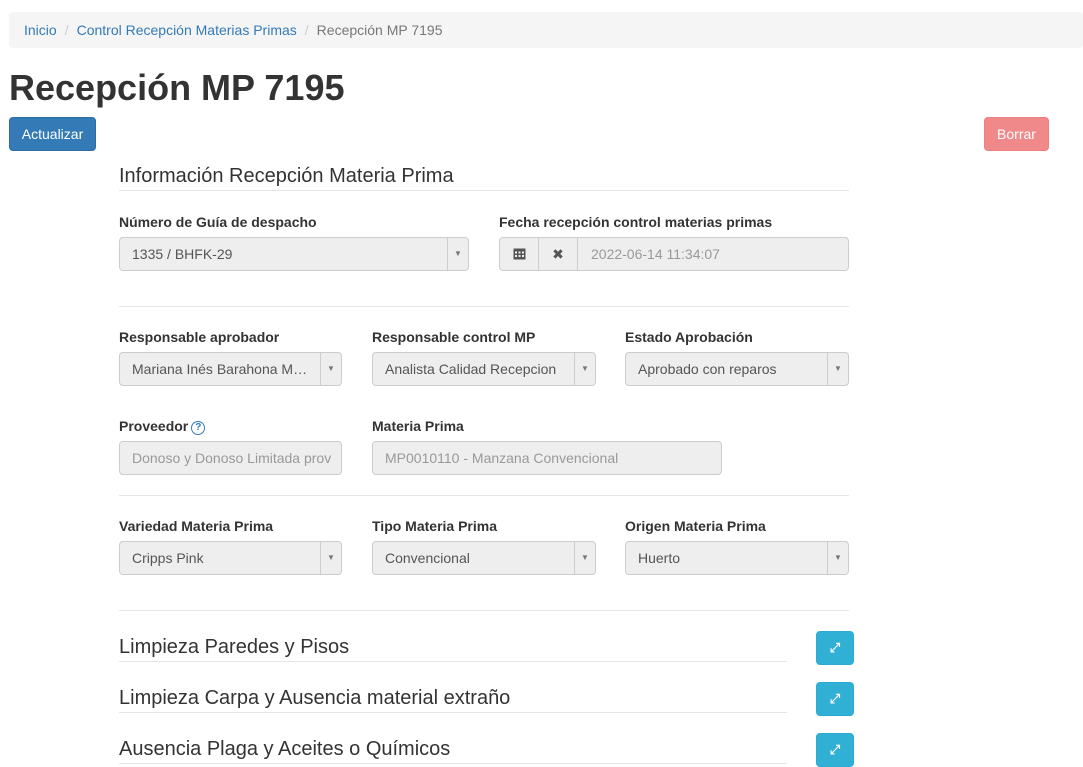 The height and width of the screenshot is (767, 1083). Describe the element at coordinates (168, 558) in the screenshot. I see `variedad-value: Cripps Pink` at that location.